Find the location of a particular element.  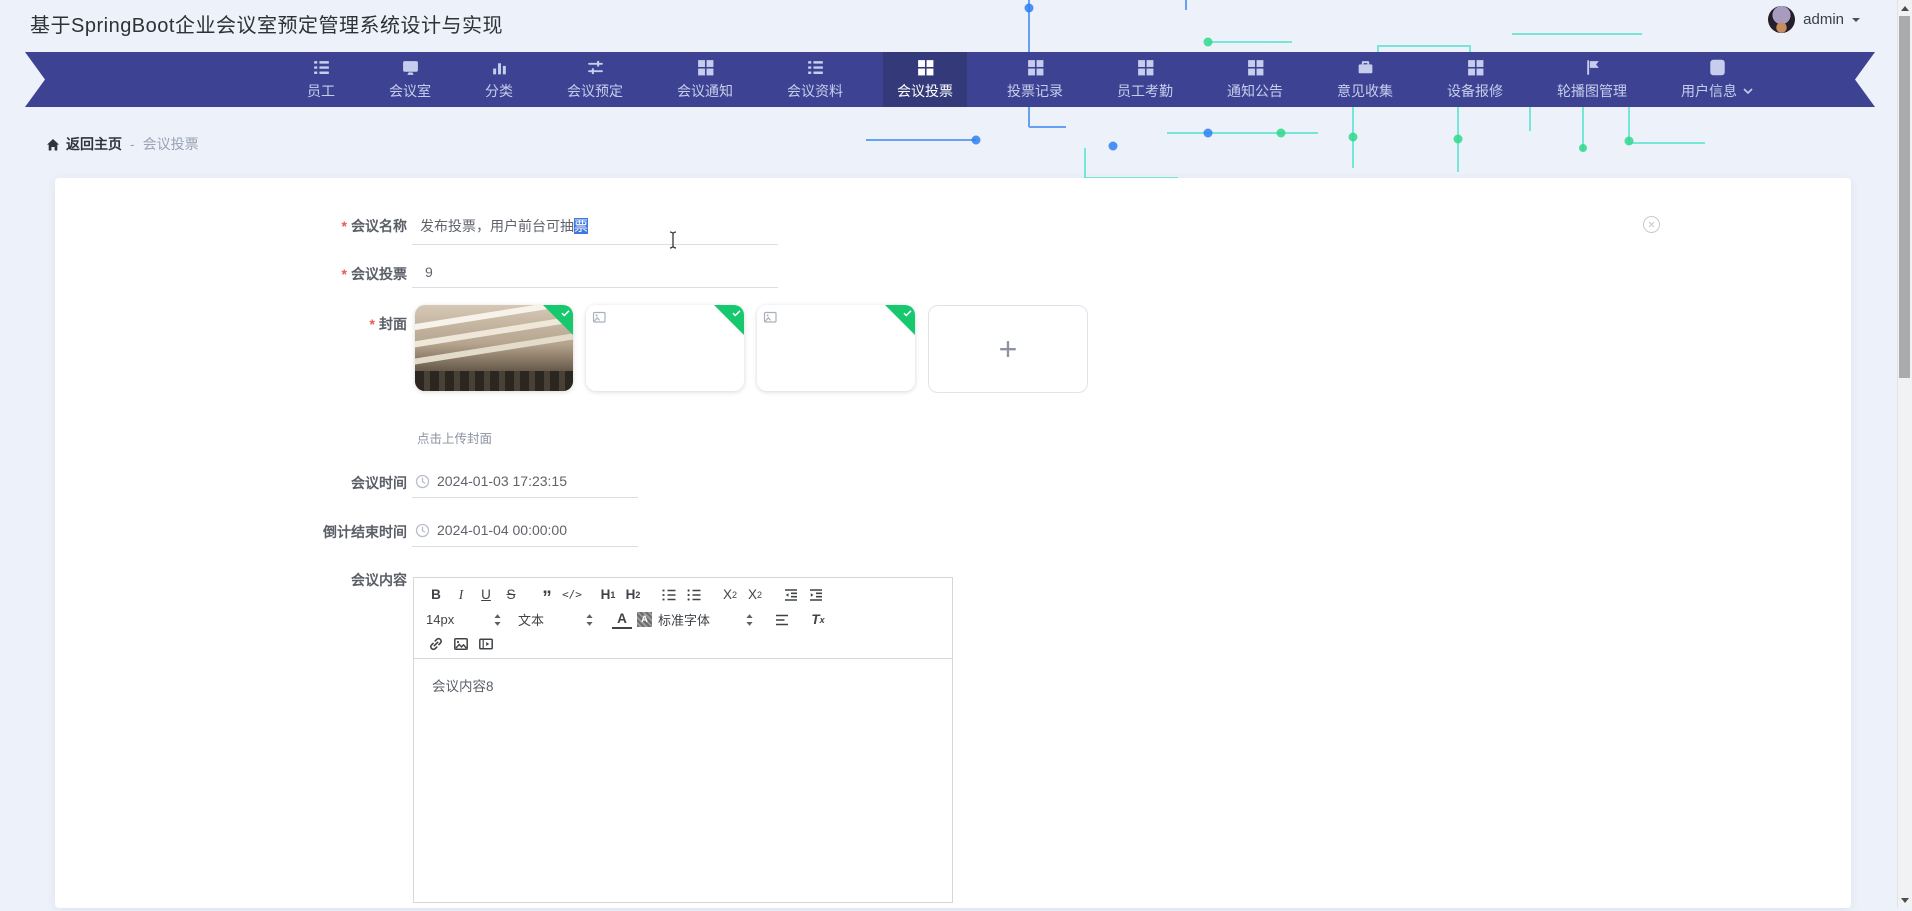

briefcase-icon is located at coordinates (1365, 67).